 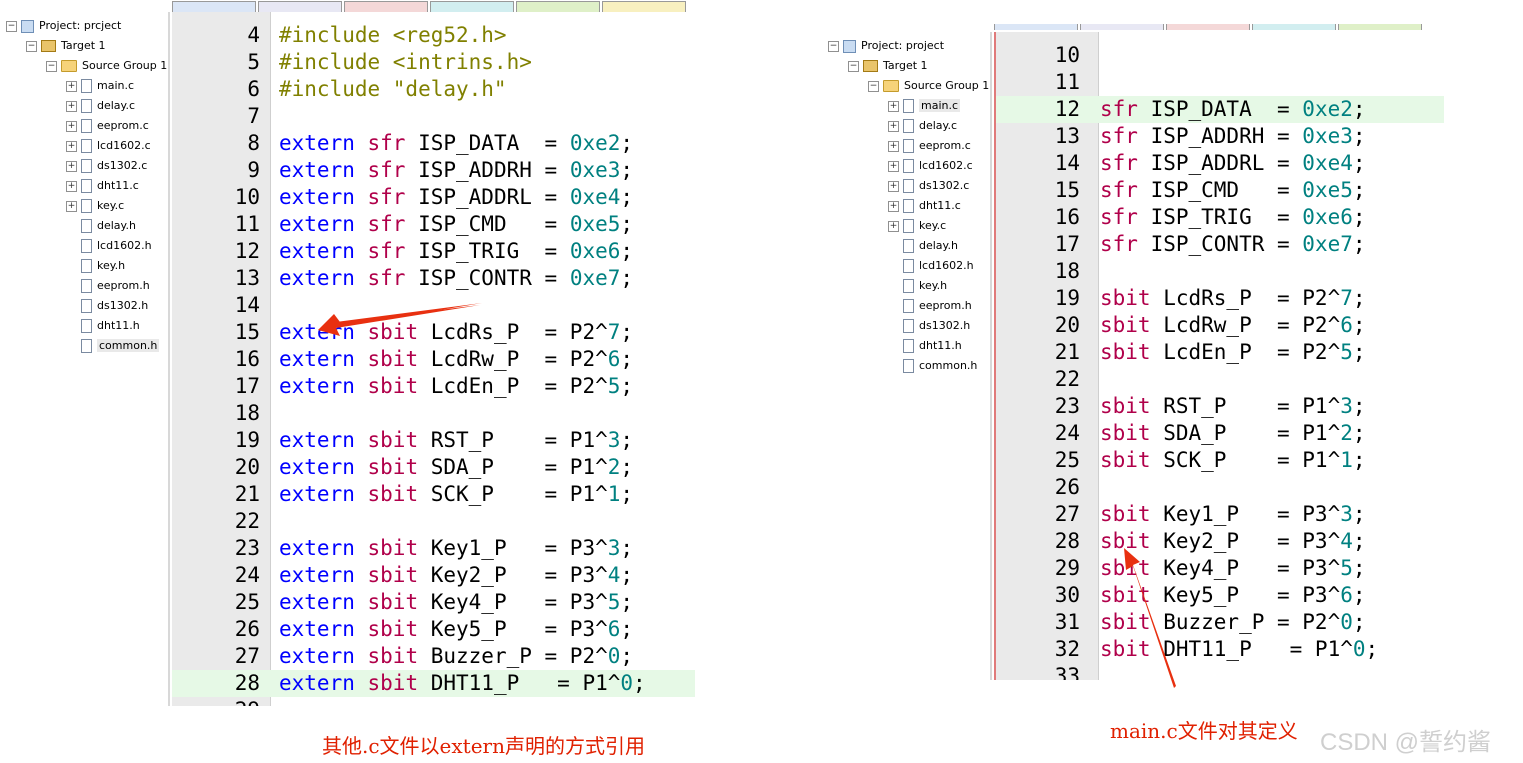 I want to click on left-arrow-icon, so click(x=399, y=320).